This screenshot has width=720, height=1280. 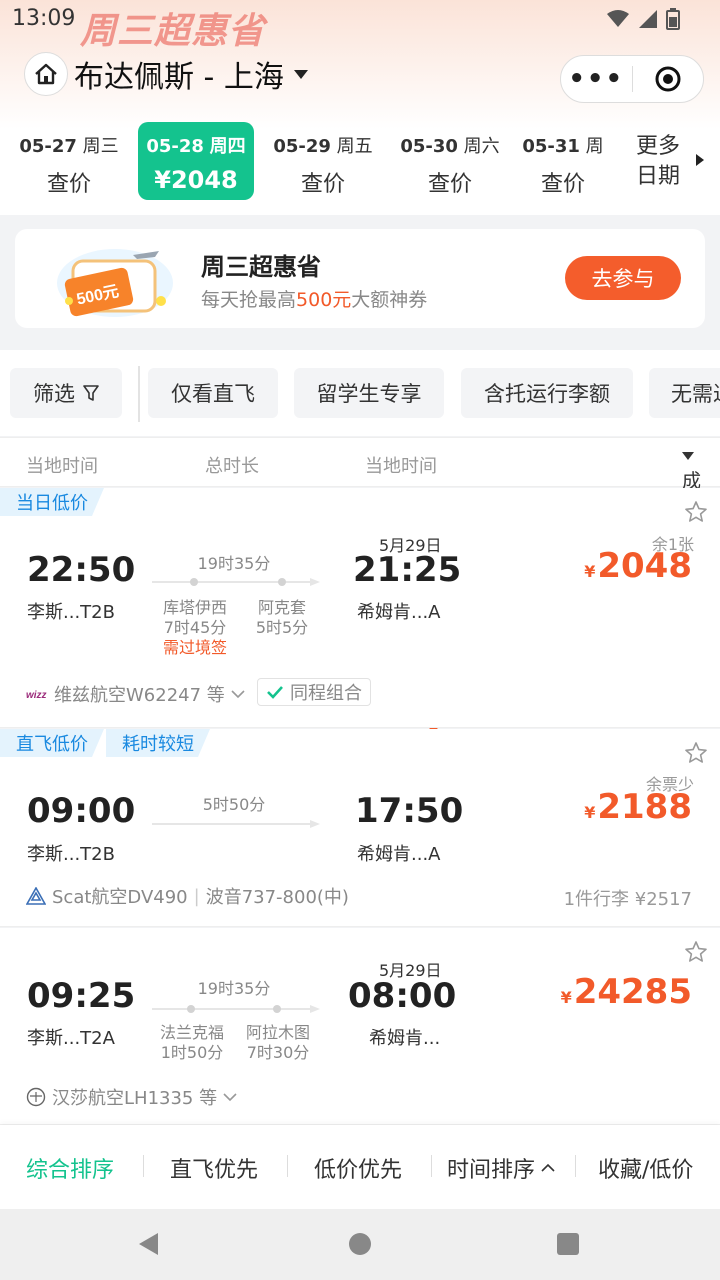 I want to click on stopover-2: 阿克套 5时5分, so click(x=282, y=617).